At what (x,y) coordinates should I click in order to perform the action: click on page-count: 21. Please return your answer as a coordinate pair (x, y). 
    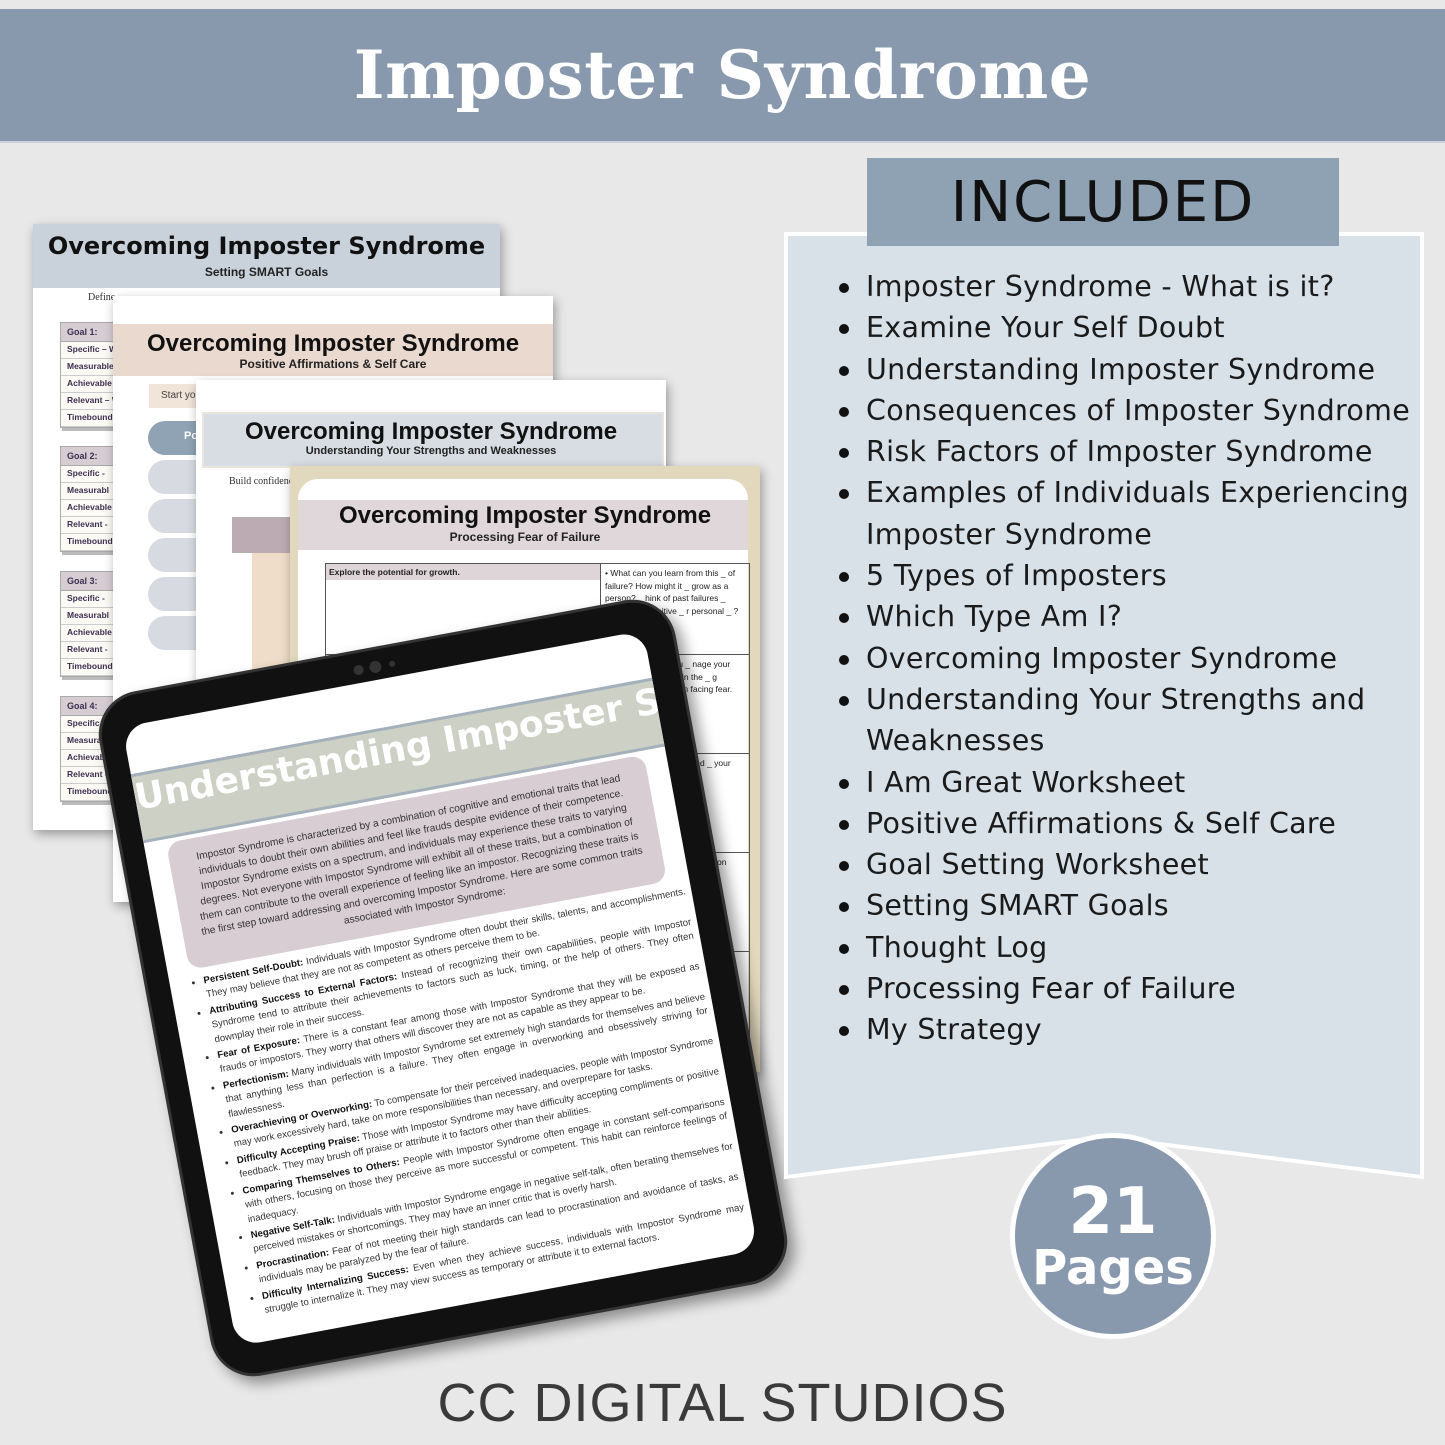
    Looking at the image, I should click on (1113, 1212).